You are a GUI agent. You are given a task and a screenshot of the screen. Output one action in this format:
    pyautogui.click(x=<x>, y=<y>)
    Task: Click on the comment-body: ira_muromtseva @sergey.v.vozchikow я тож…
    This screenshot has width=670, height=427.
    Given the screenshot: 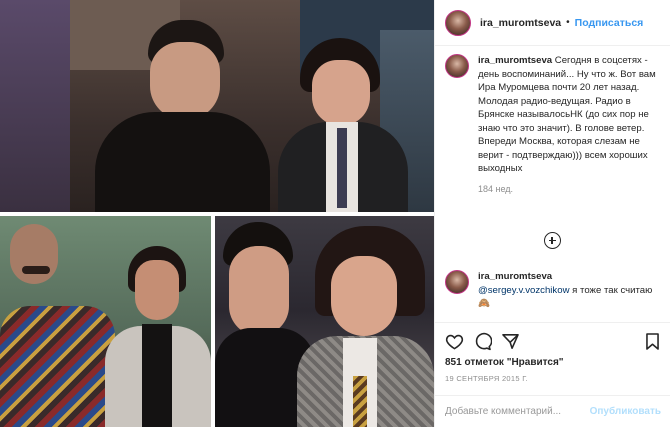 What is the action you would take?
    pyautogui.click(x=570, y=290)
    